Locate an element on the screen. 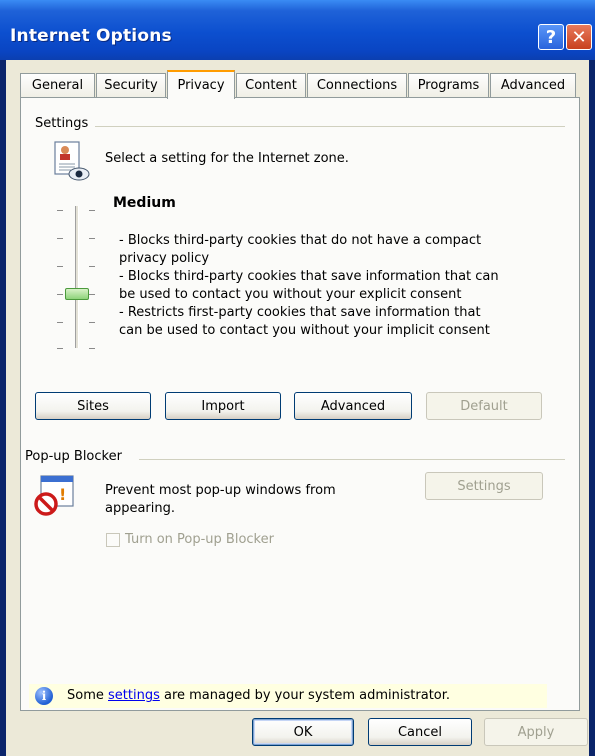  import-button: Import is located at coordinates (223, 406).